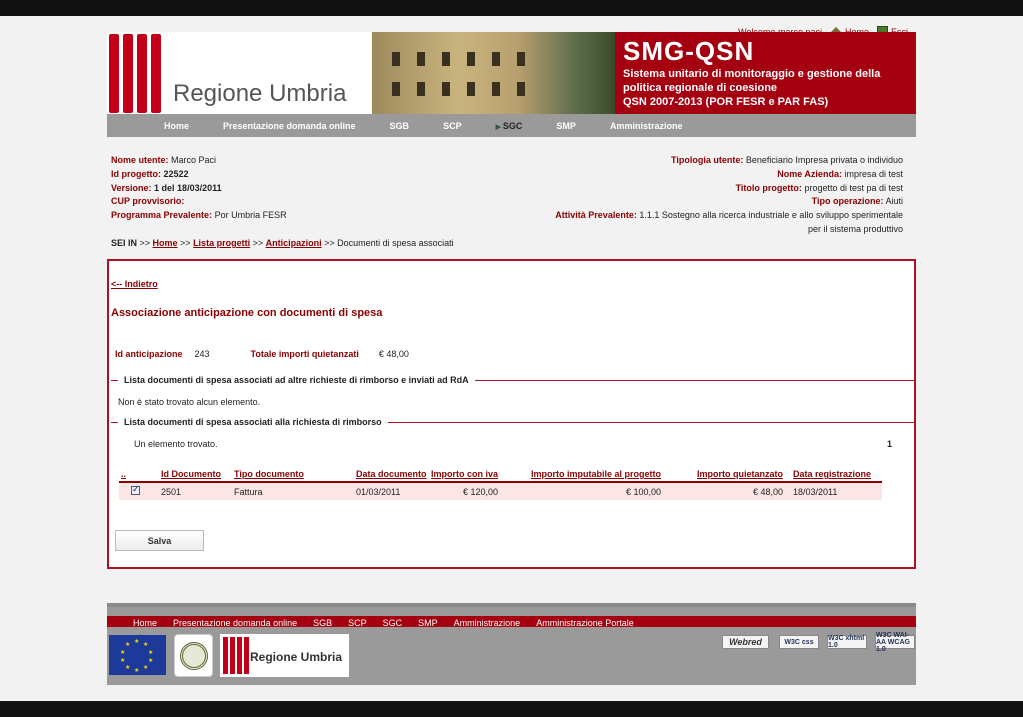 This screenshot has height=717, width=1023. What do you see at coordinates (799, 642) in the screenshot?
I see `w3c-css-badge: W3C css` at bounding box center [799, 642].